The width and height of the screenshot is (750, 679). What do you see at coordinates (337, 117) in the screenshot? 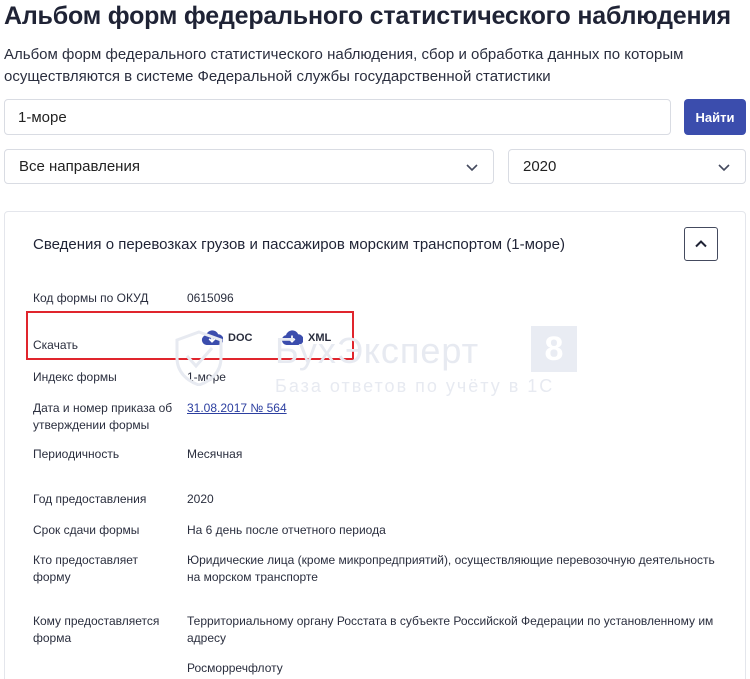
I see `search-input` at bounding box center [337, 117].